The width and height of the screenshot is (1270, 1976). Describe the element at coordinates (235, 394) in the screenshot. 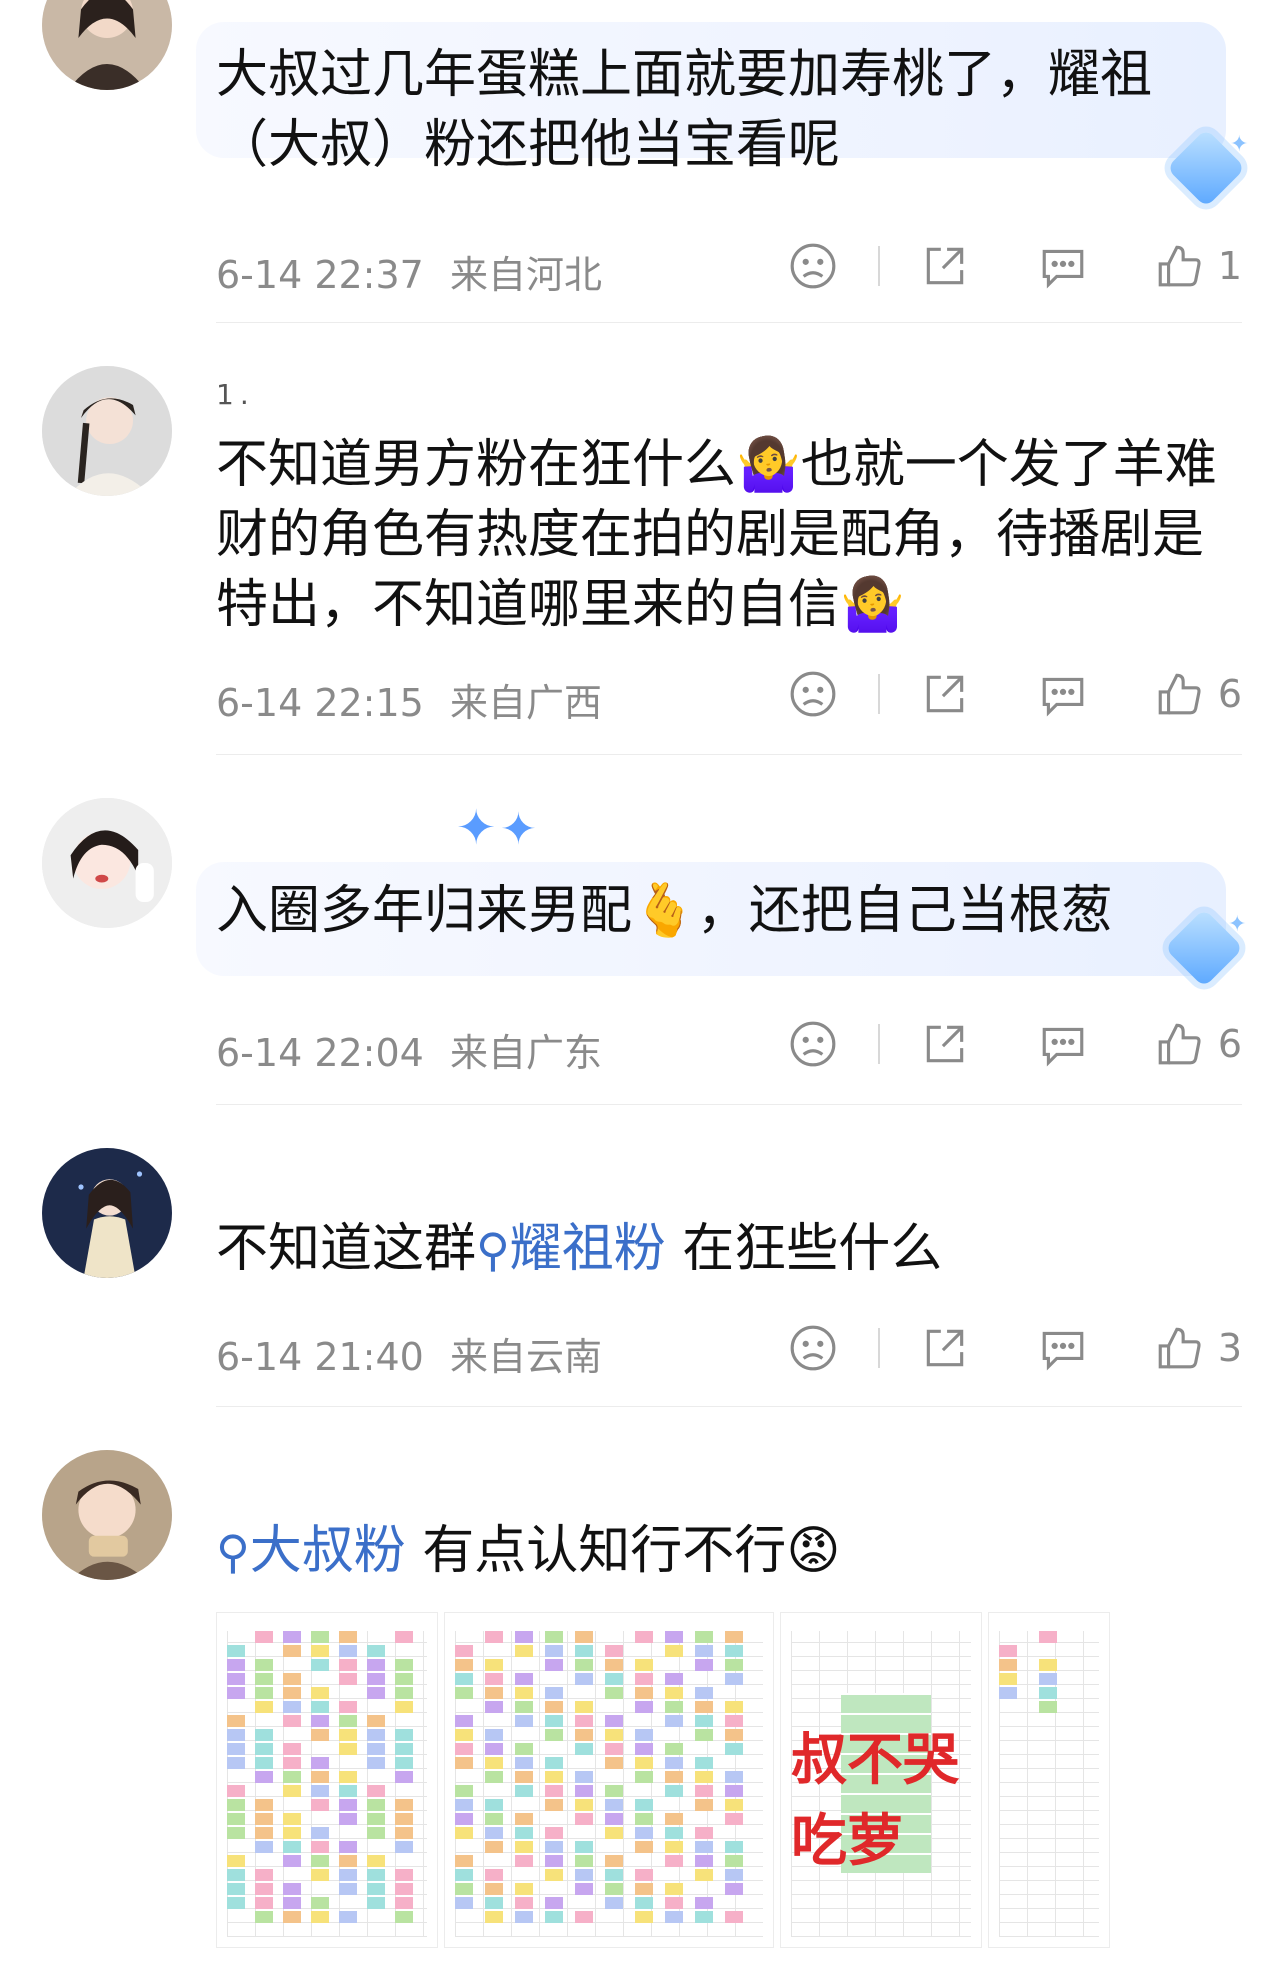

I see `username: 1.` at that location.